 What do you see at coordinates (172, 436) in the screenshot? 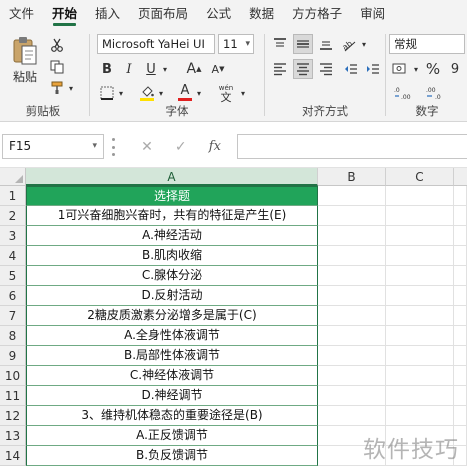
I see `table-cell: A.正反馈调节` at bounding box center [172, 436].